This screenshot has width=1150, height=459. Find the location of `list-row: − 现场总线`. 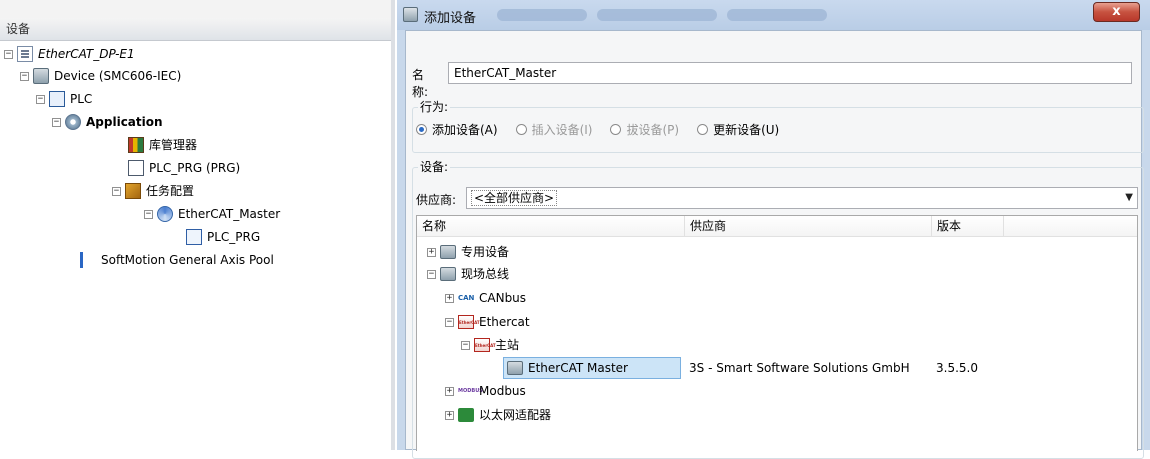

list-row: − 现场总线 is located at coordinates (777, 274).